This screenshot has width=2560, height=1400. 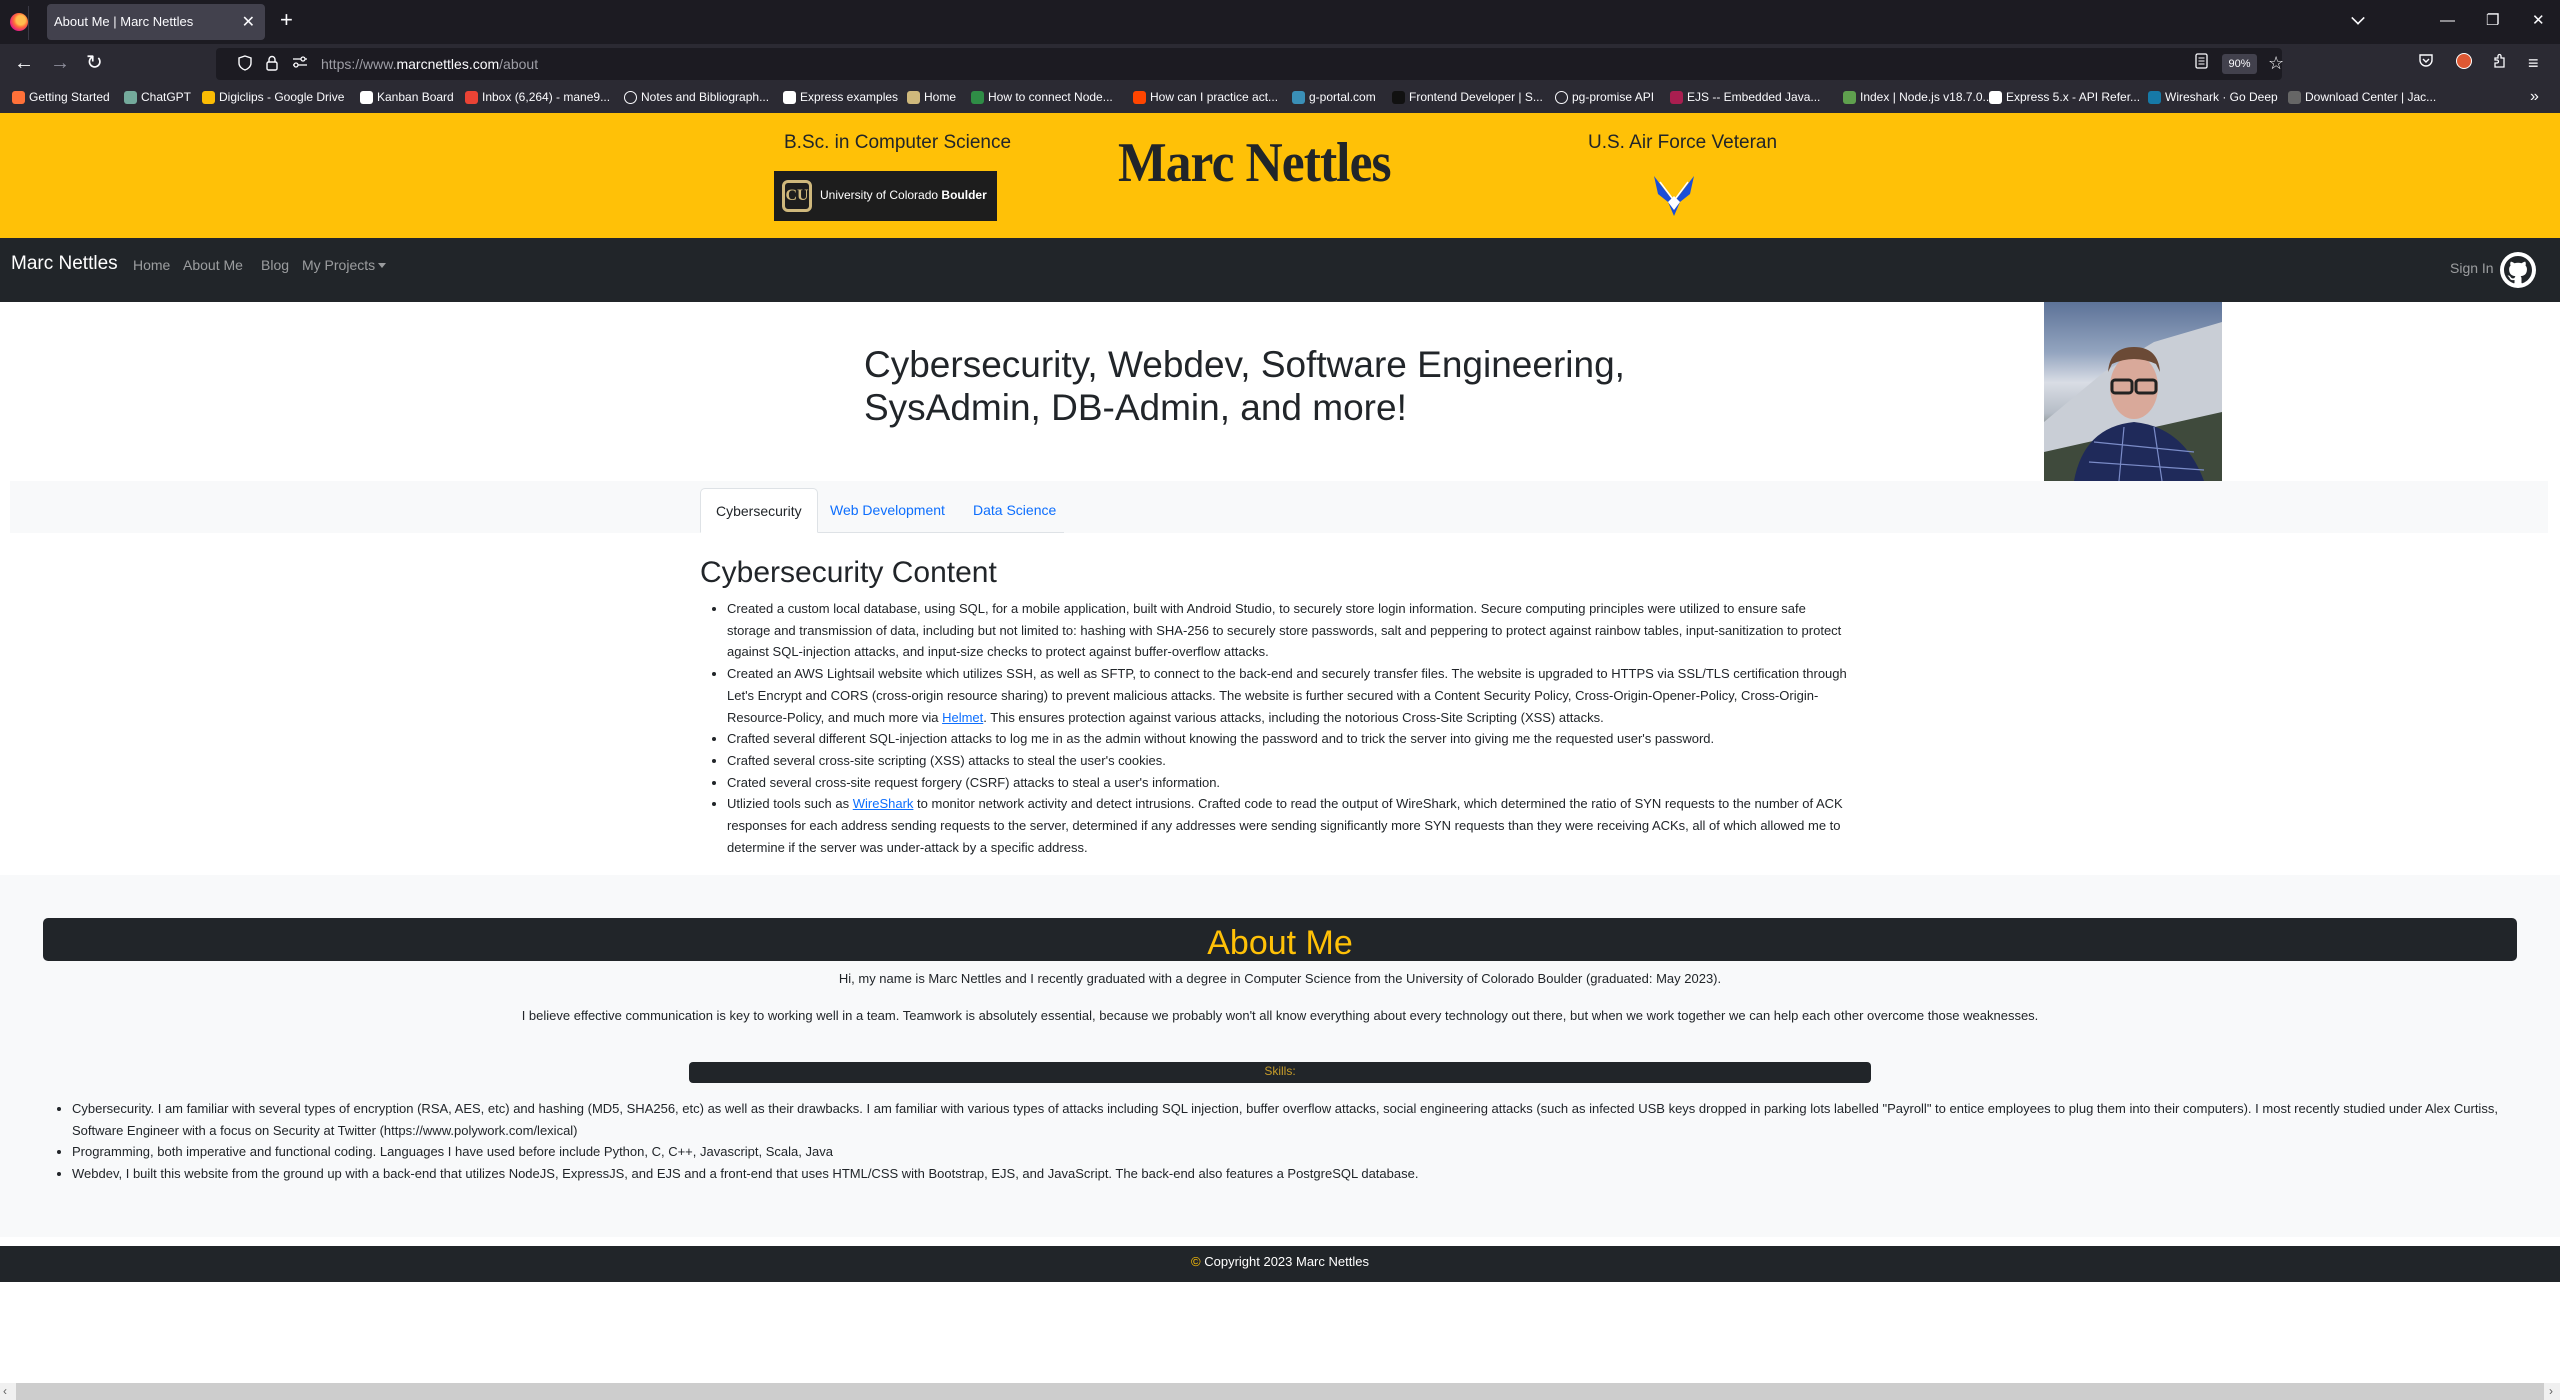 I want to click on firefox-logo-icon, so click(x=19, y=22).